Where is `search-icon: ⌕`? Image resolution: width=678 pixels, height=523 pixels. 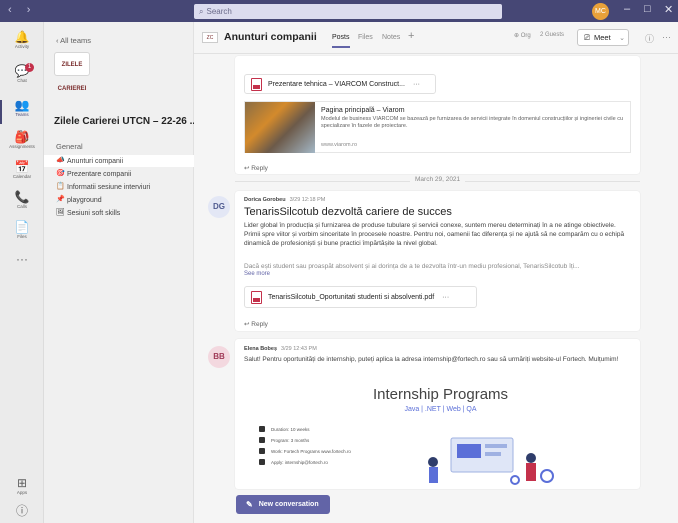 search-icon: ⌕ is located at coordinates (201, 11).